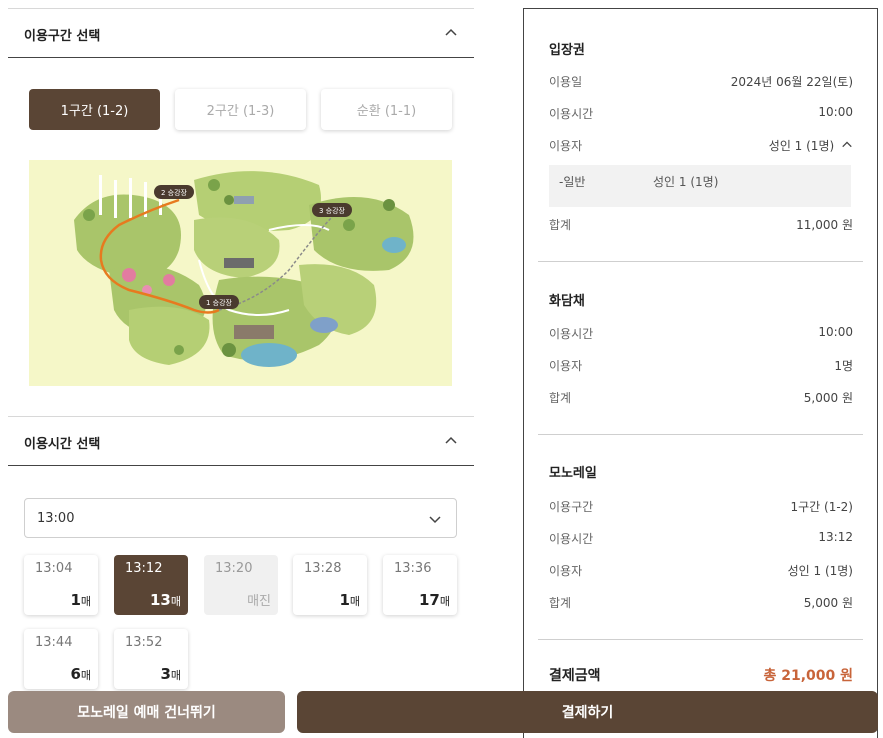  What do you see at coordinates (701, 398) in the screenshot?
I see `hwadamchae-sum-row: 합계 5,000 원` at bounding box center [701, 398].